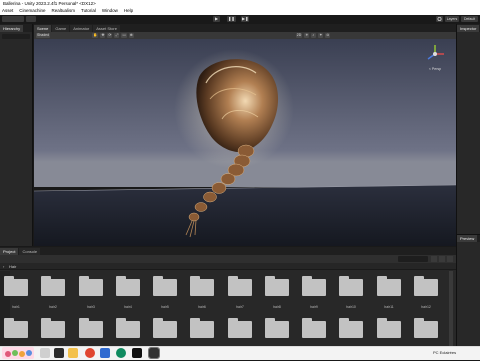 The width and height of the screenshot is (480, 361). I want to click on folder-label: hair4, so click(128, 307).